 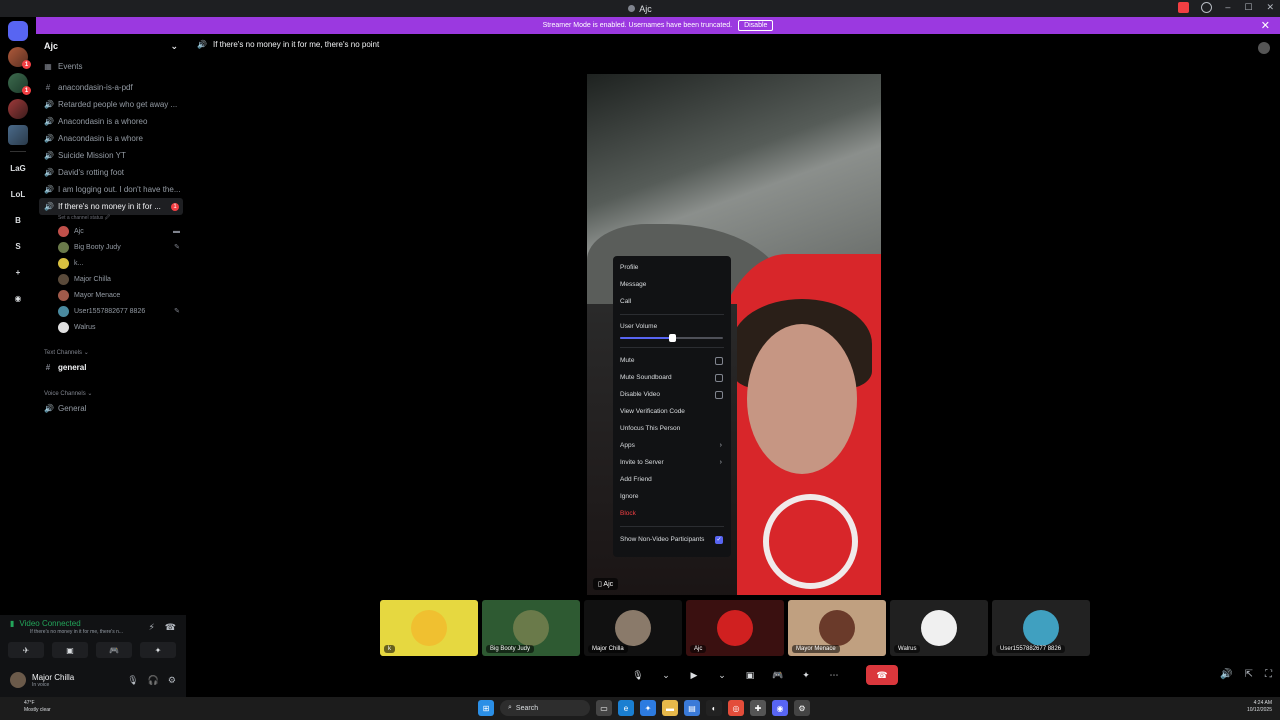 I want to click on maximize-button: ☐, so click(x=1248, y=7).